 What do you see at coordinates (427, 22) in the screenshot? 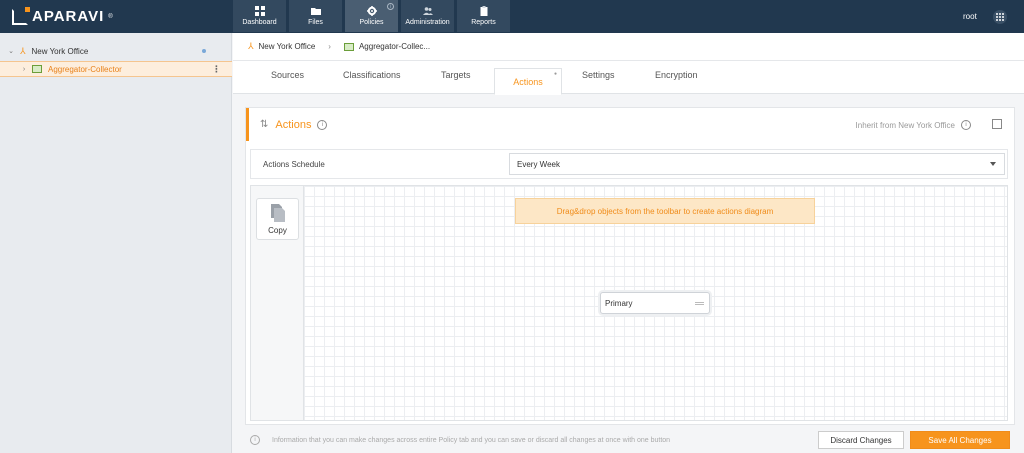
I see `nav-label: Administration` at bounding box center [427, 22].